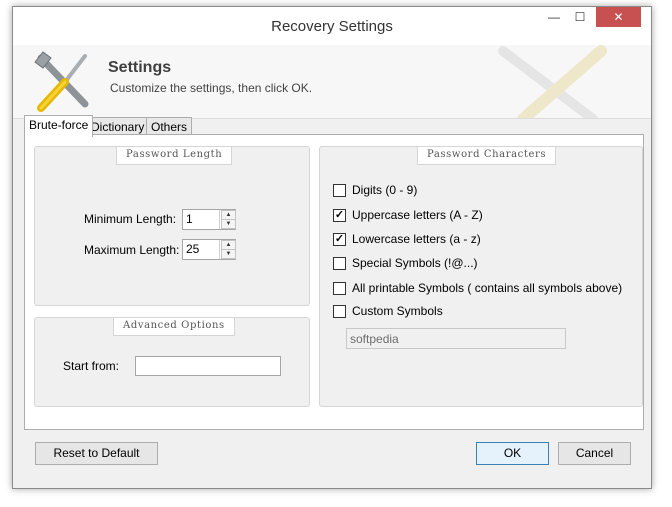  I want to click on custom-symbols-value: softpedia, so click(374, 339).